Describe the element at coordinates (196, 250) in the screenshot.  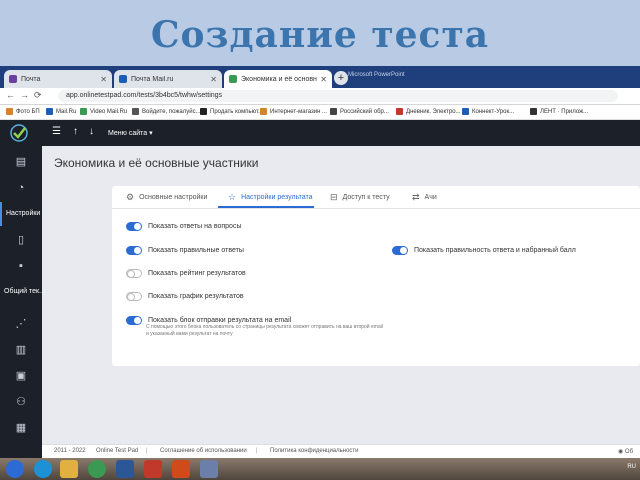
I see `option-label: Показать правильные ответы` at that location.